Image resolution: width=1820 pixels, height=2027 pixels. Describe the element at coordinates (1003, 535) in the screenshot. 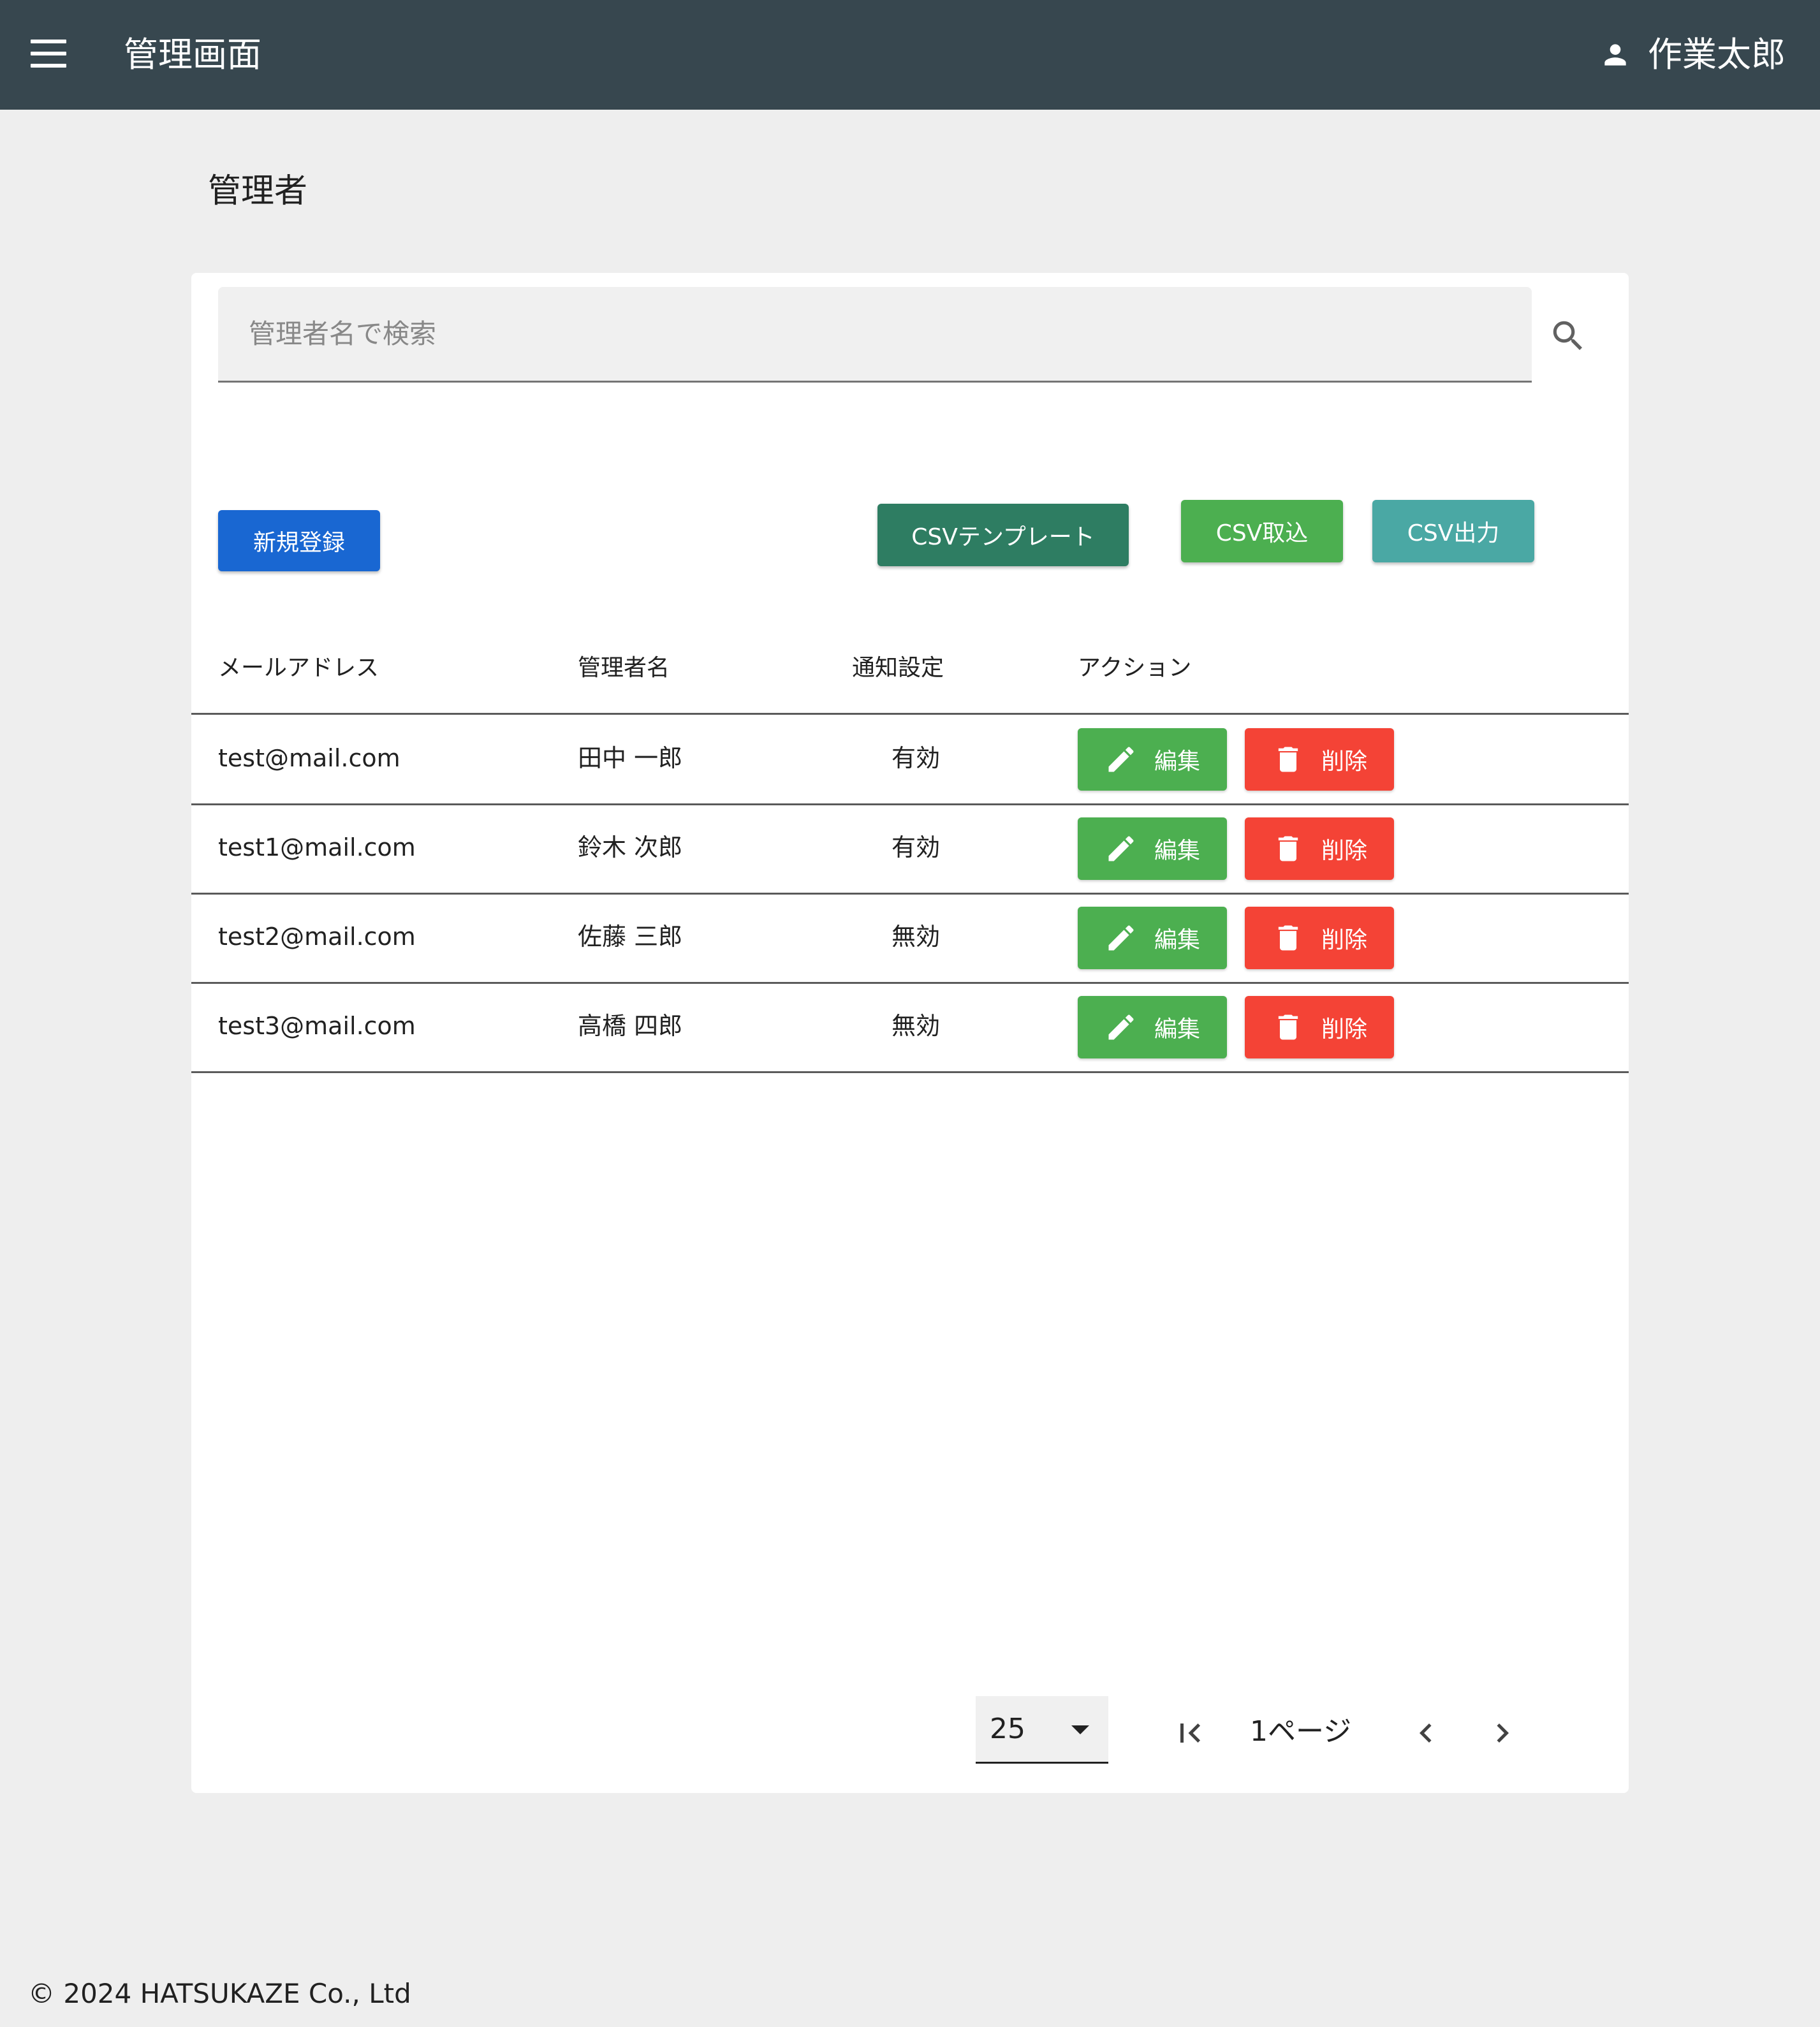

I see `csv-template-button: CSVテンプレート` at that location.